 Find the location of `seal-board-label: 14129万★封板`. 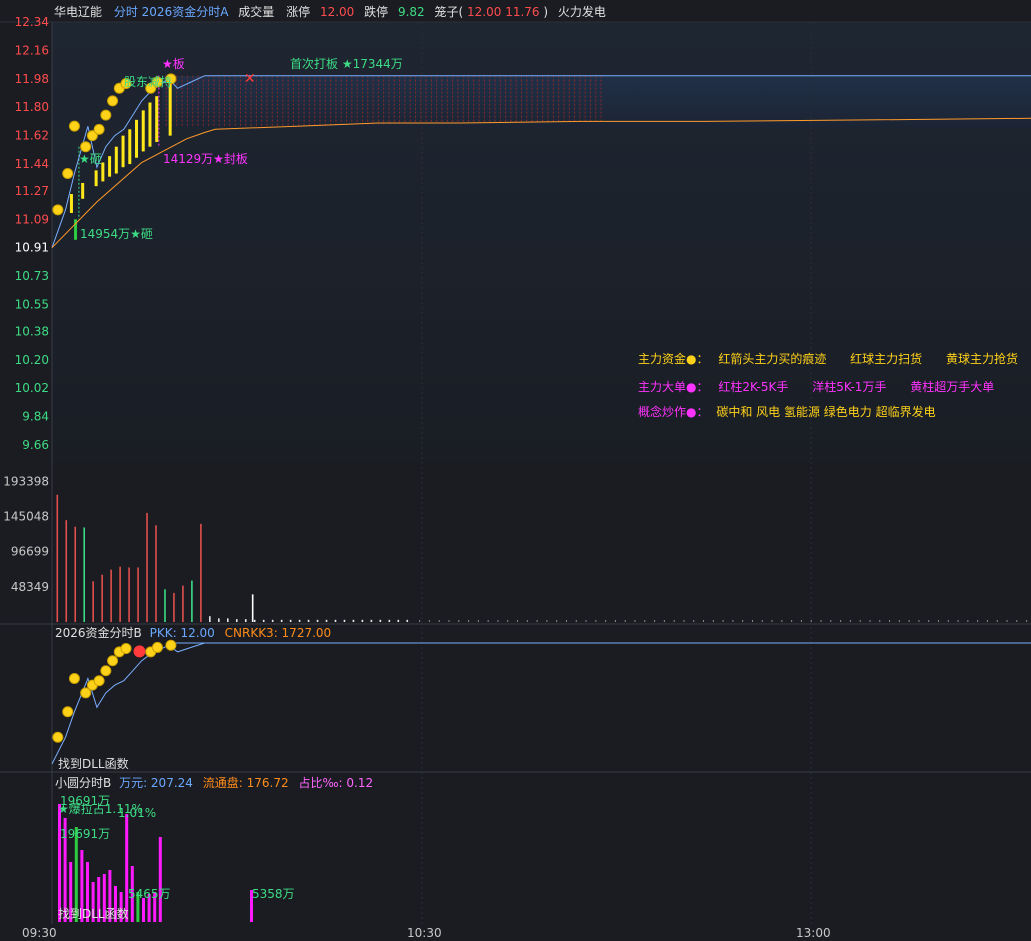

seal-board-label: 14129万★封板 is located at coordinates (205, 159).